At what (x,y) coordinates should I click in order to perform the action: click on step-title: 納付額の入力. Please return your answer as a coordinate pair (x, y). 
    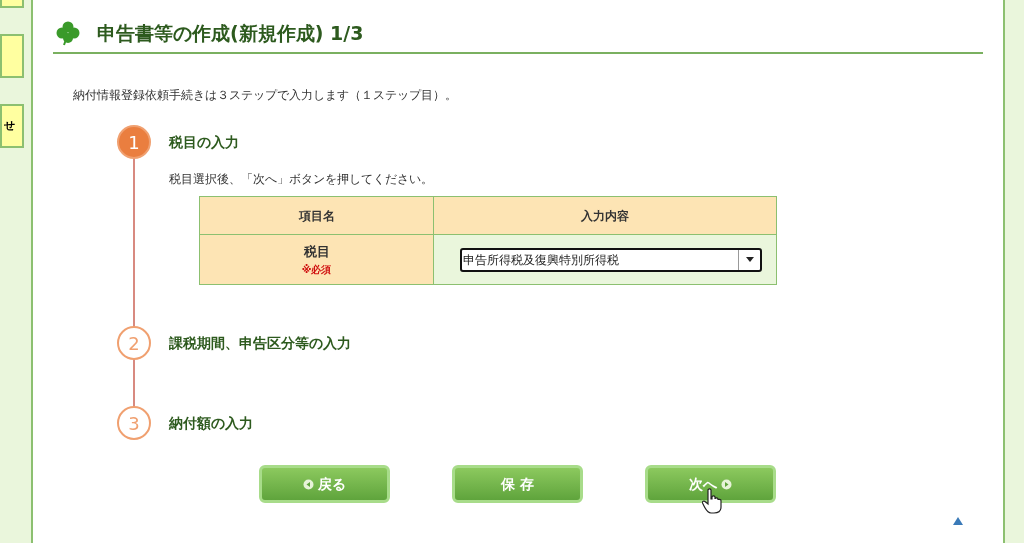
    Looking at the image, I should click on (211, 423).